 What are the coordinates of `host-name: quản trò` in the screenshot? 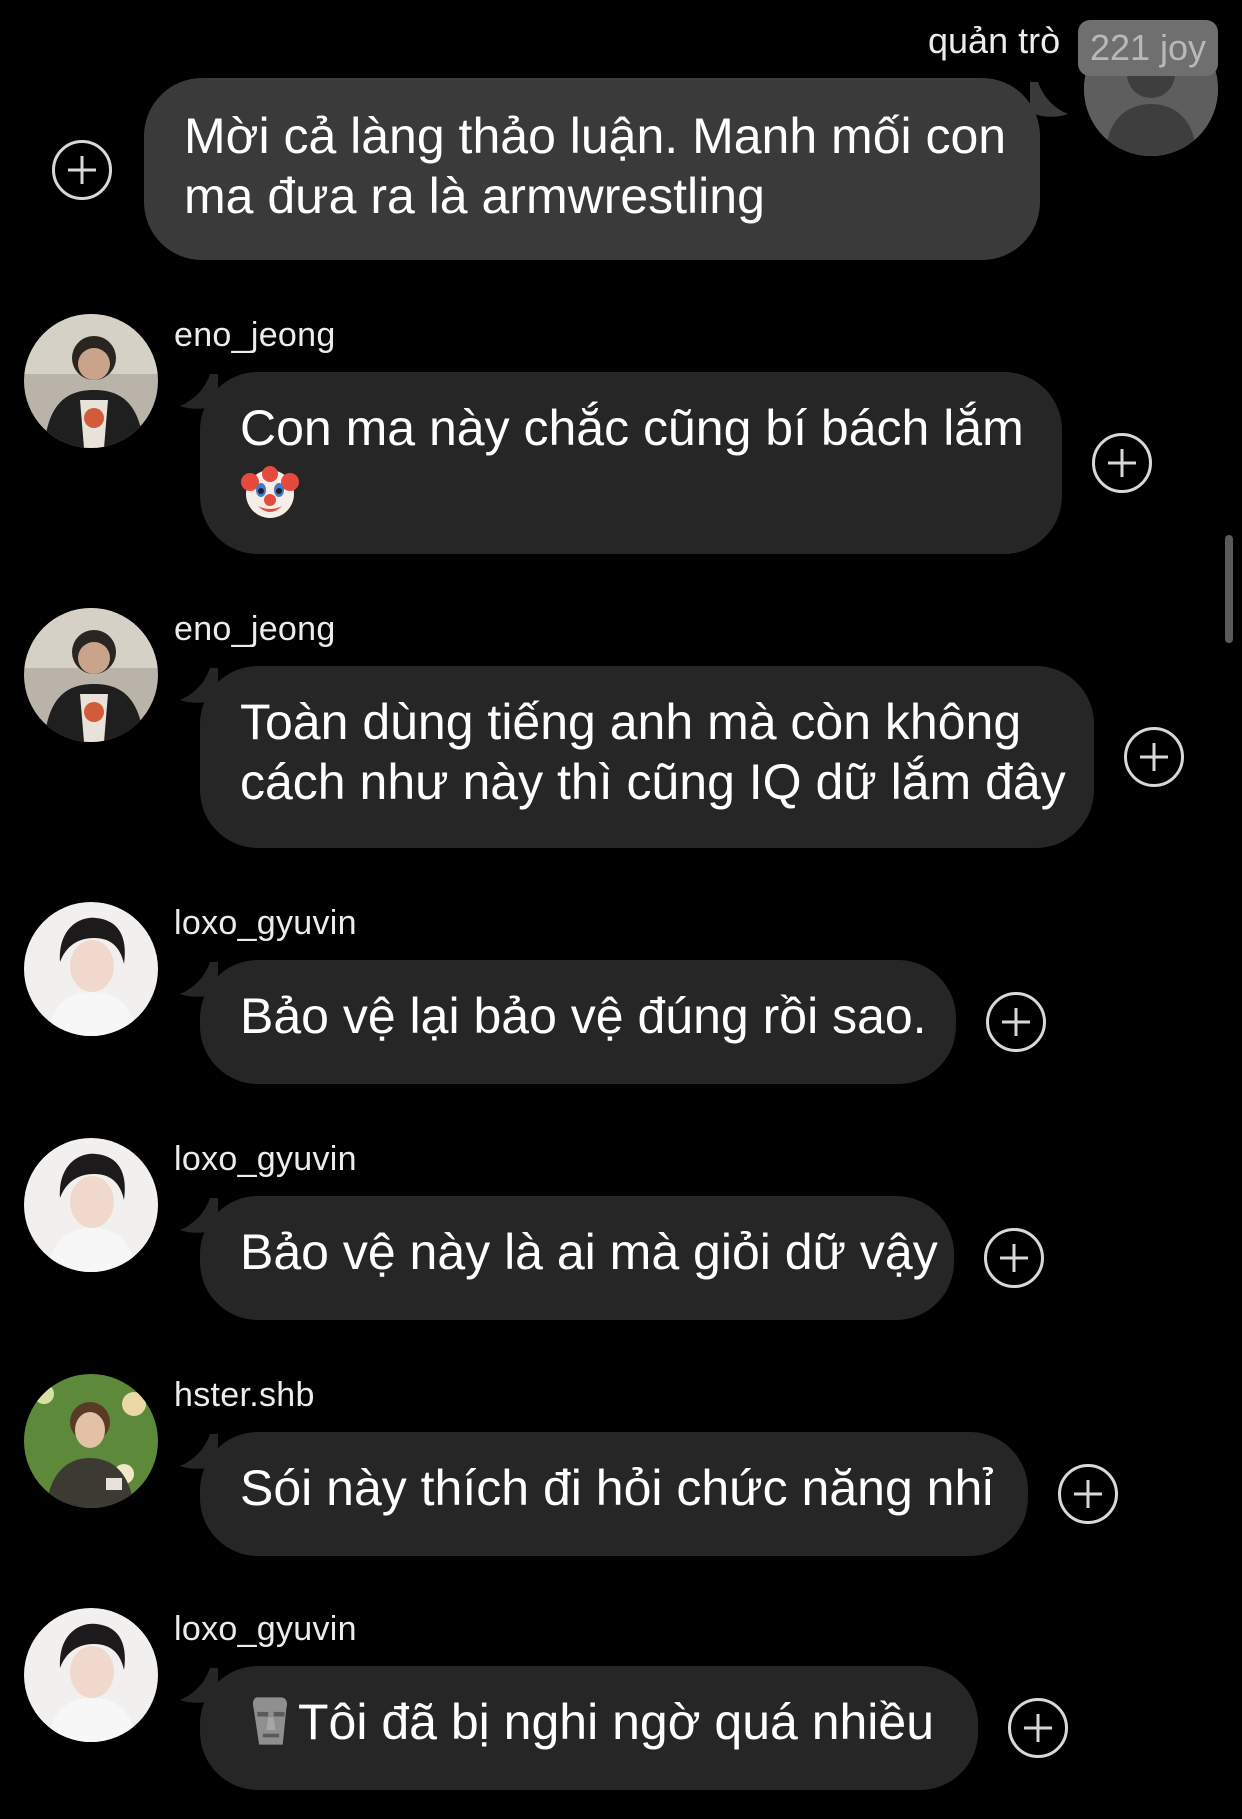 It's located at (994, 40).